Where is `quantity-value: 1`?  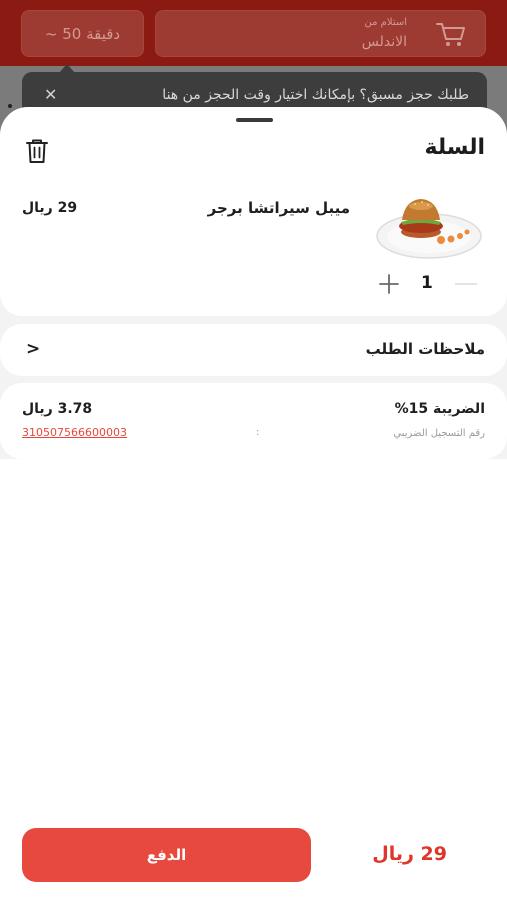
quantity-value: 1 is located at coordinates (427, 283).